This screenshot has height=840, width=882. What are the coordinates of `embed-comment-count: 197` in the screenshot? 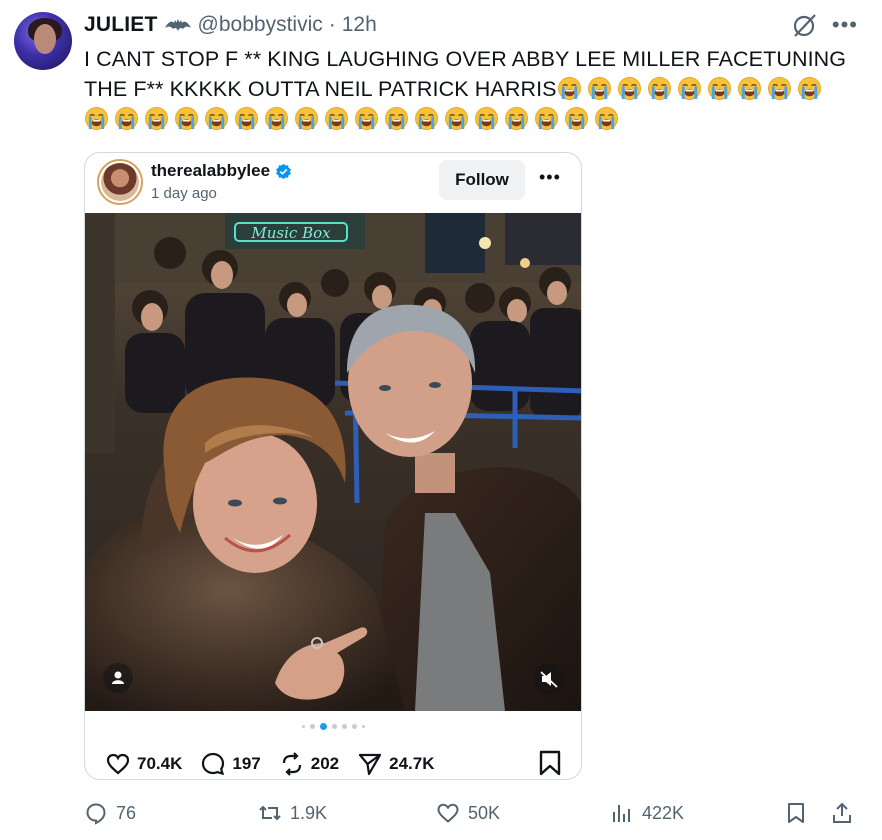 It's located at (246, 763).